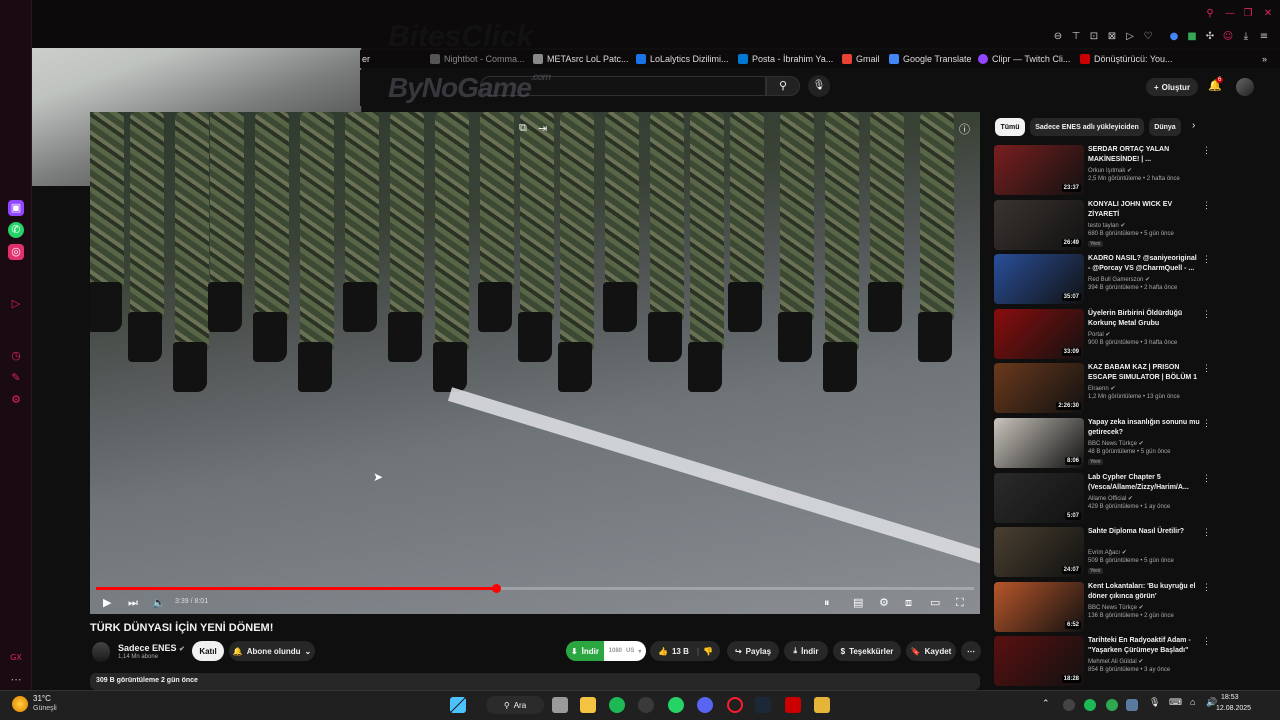 The width and height of the screenshot is (1280, 720). I want to click on chevron-right-icon: ›, so click(1193, 125).